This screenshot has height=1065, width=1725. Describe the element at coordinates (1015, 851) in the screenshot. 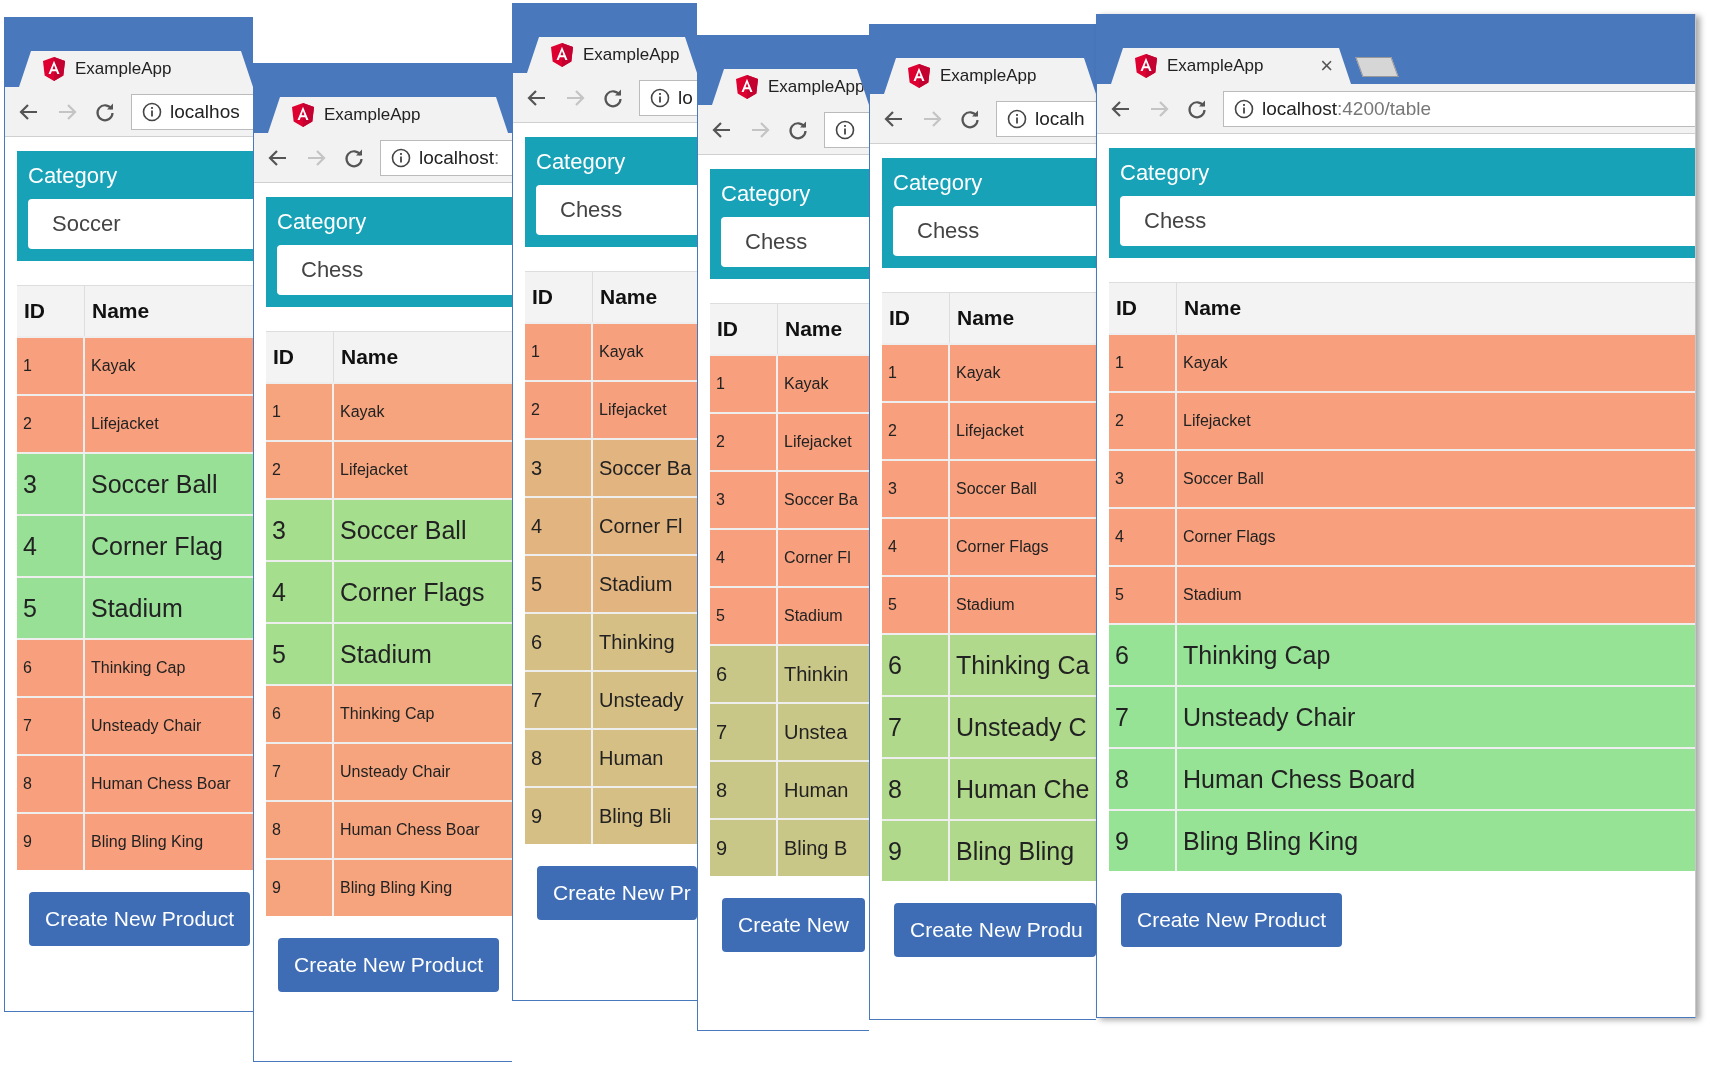

I see `table-cell-text: Bling Bling` at that location.